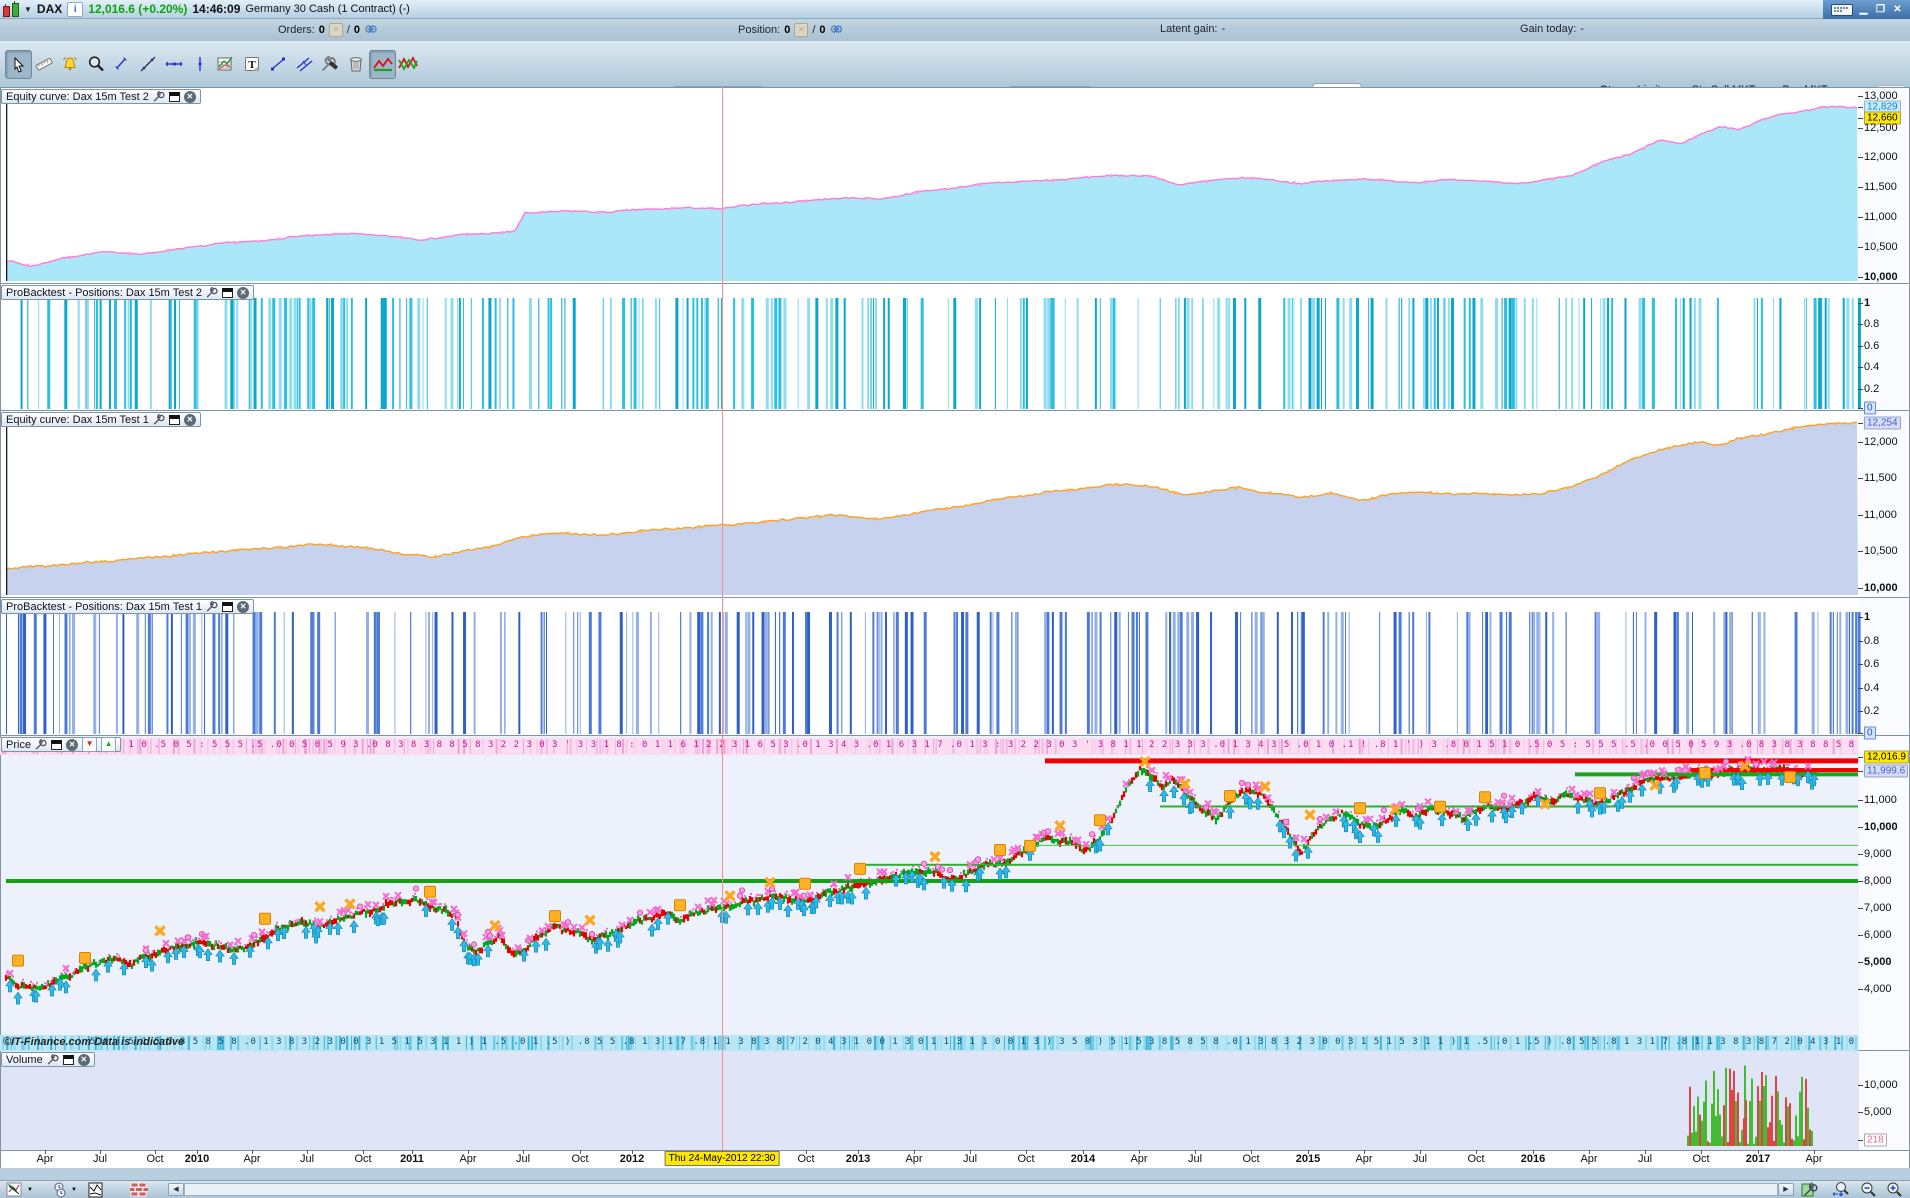  I want to click on zoom-pan-icon, so click(1840, 1189).